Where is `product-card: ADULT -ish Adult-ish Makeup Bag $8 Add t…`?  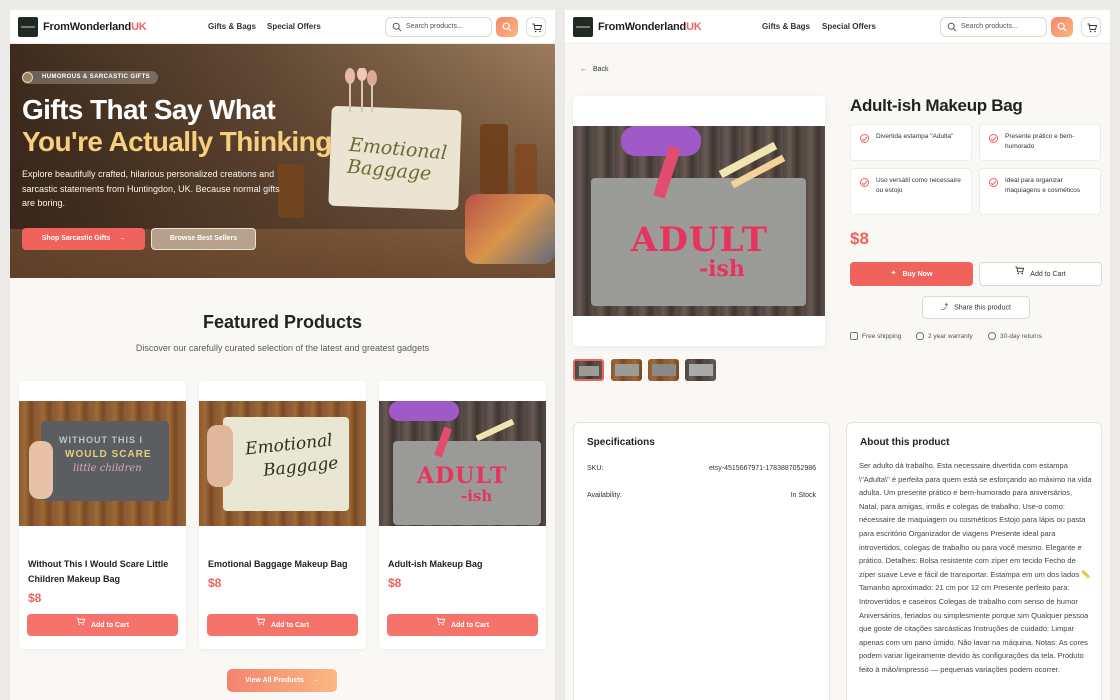
product-card: ADULT -ish Adult-ish Makeup Bag $8 Add t… is located at coordinates (462, 515).